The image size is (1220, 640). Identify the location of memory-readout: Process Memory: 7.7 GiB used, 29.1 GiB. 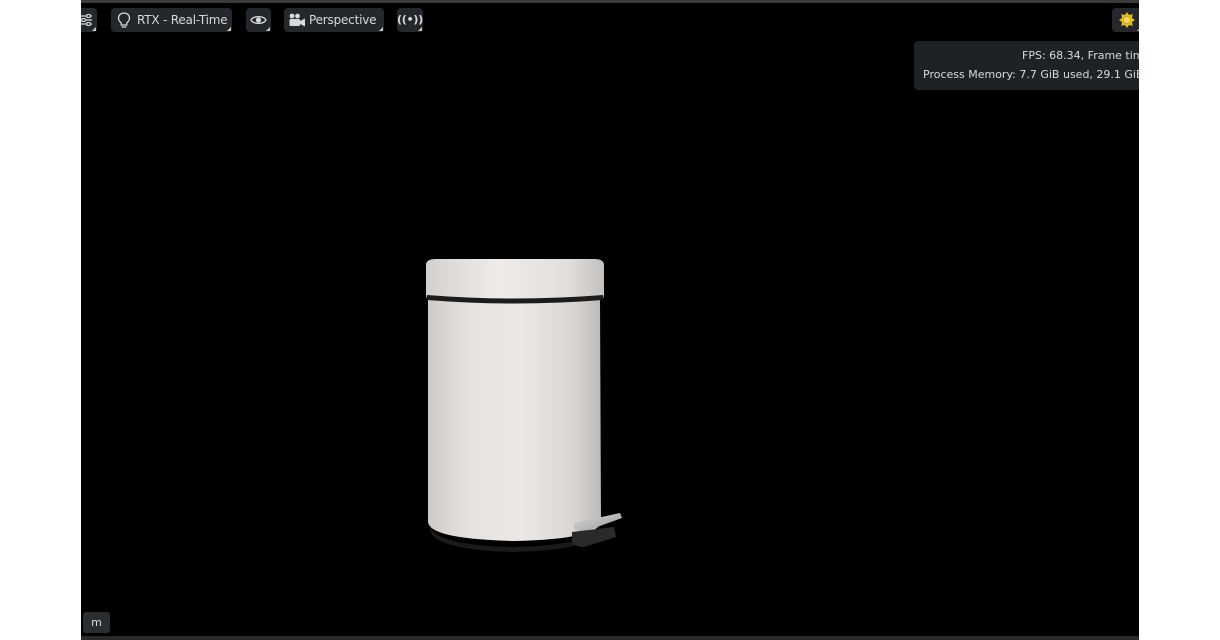
(1031, 74).